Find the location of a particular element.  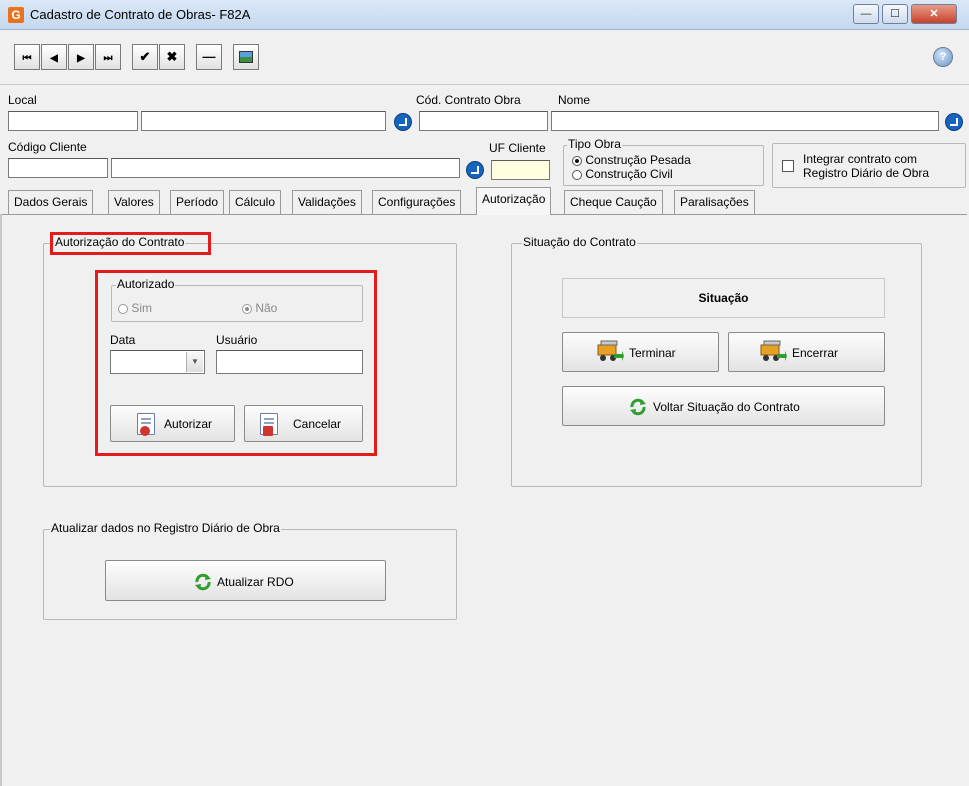

autorizado-option-nao: Não is located at coordinates (259, 308).